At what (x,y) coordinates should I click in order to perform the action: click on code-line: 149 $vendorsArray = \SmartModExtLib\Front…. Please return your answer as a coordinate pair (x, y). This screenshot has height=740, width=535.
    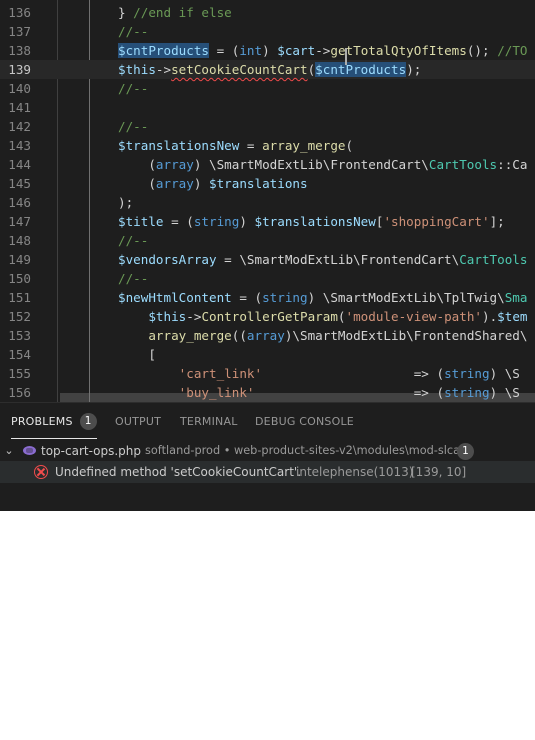
    Looking at the image, I should click on (267, 259).